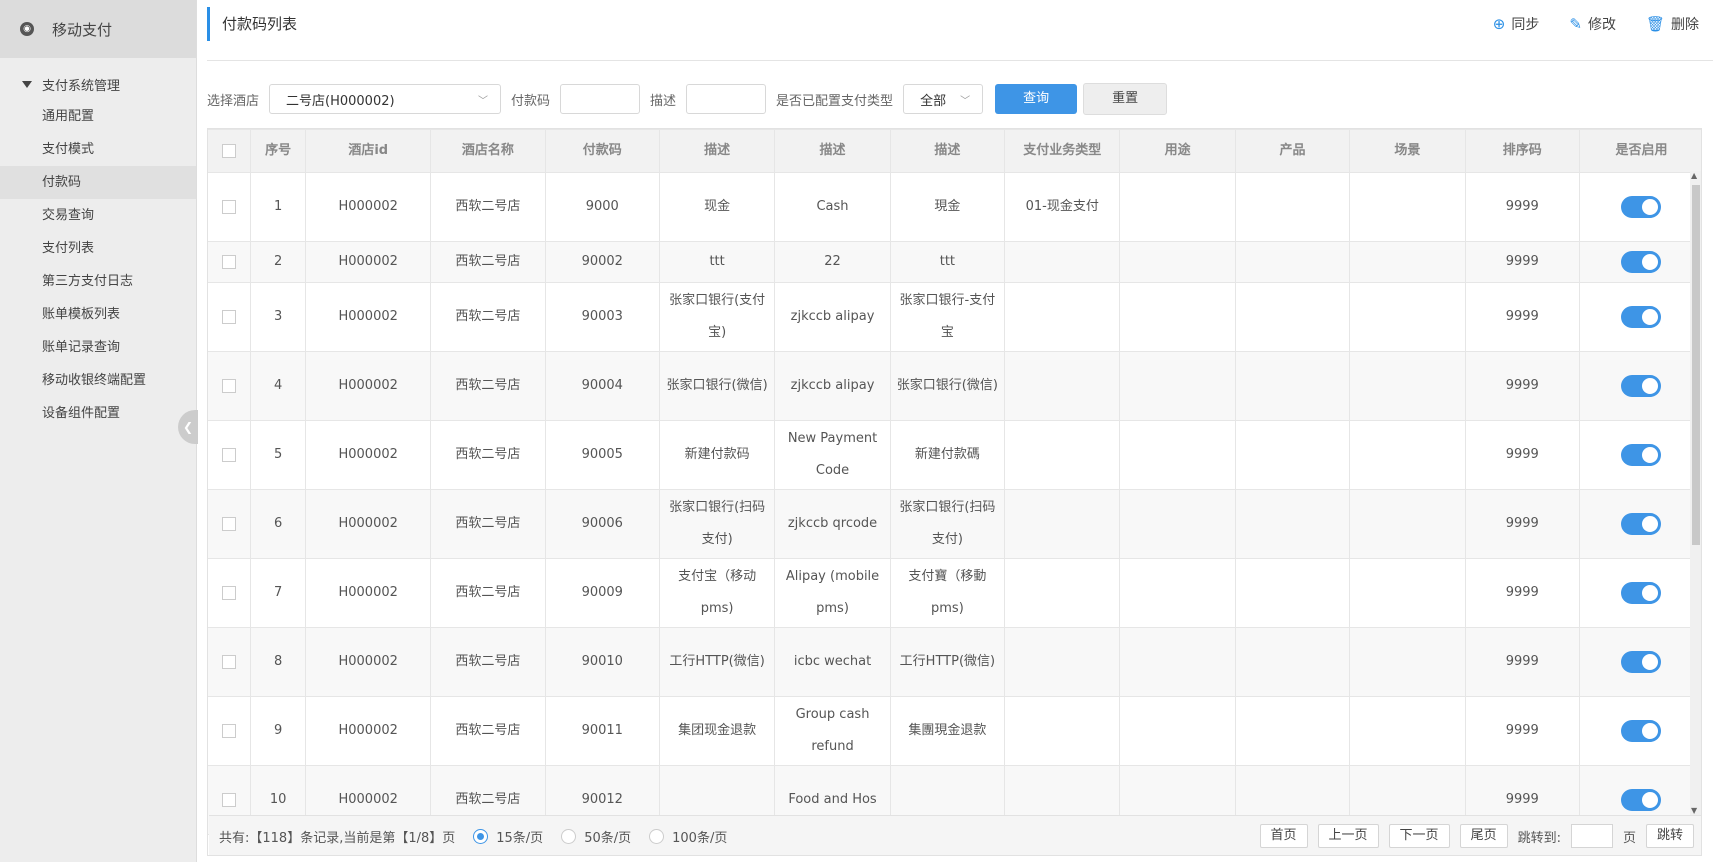  What do you see at coordinates (832, 662) in the screenshot?
I see `table-cell: icbc wechat` at bounding box center [832, 662].